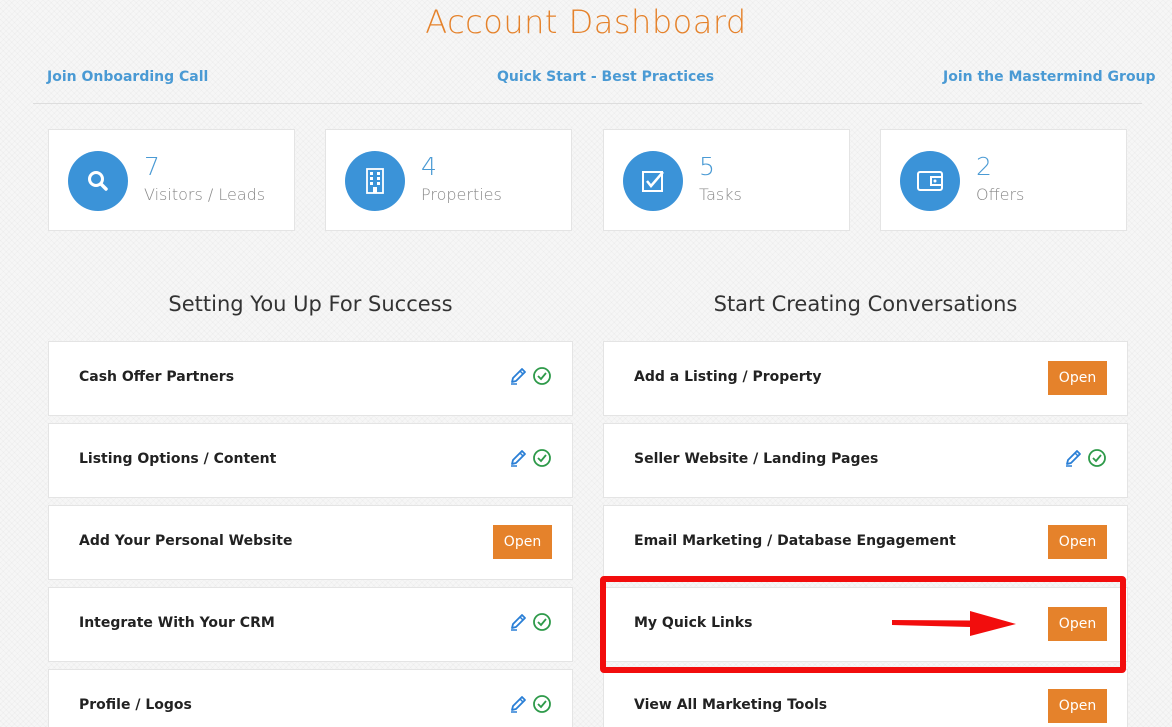  I want to click on stat-card-offers: 2 Offers, so click(1003, 180).